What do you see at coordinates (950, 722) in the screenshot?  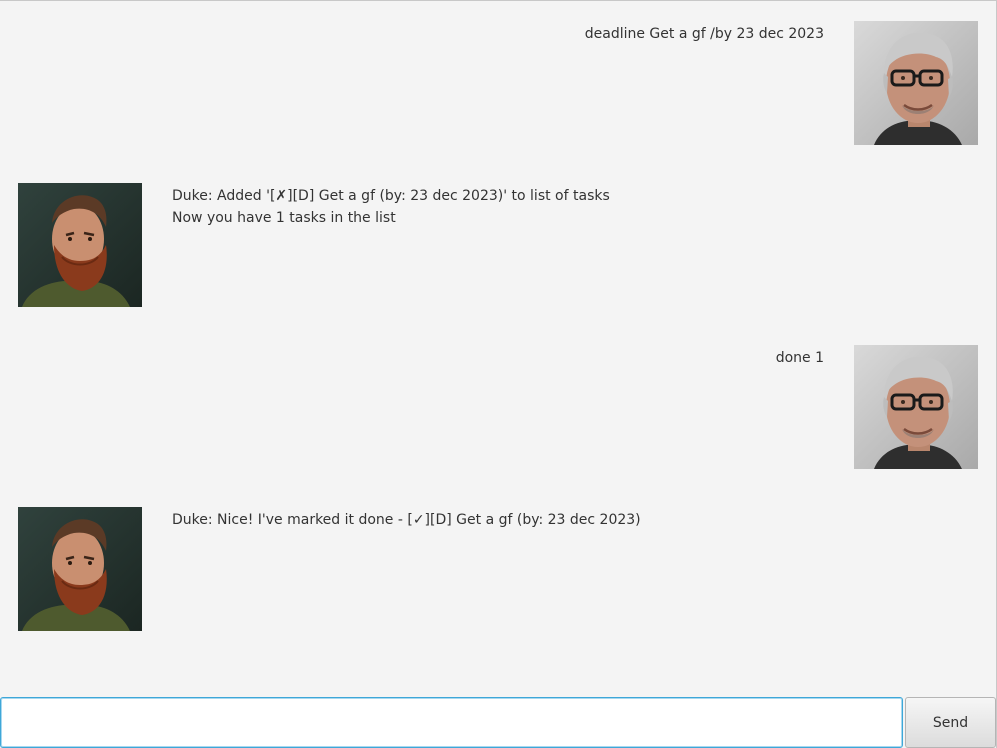 I see `send-button: Send` at bounding box center [950, 722].